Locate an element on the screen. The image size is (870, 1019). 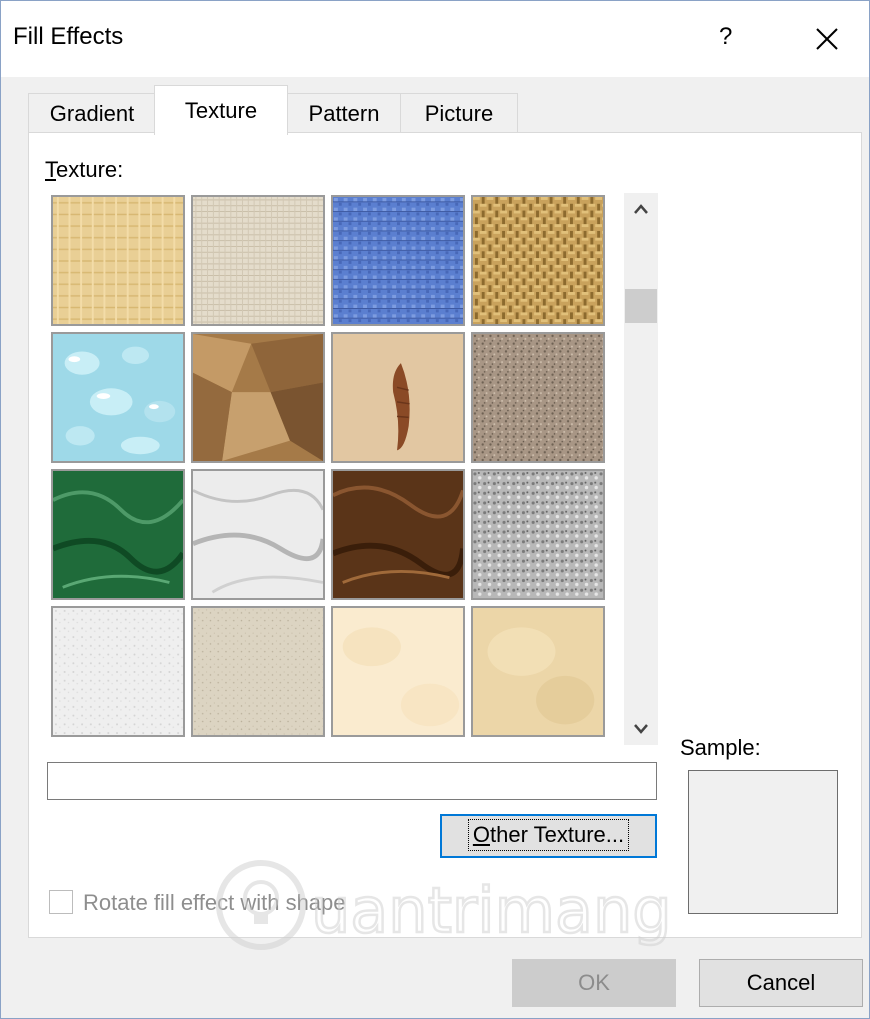
chevron-up-icon is located at coordinates (641, 209).